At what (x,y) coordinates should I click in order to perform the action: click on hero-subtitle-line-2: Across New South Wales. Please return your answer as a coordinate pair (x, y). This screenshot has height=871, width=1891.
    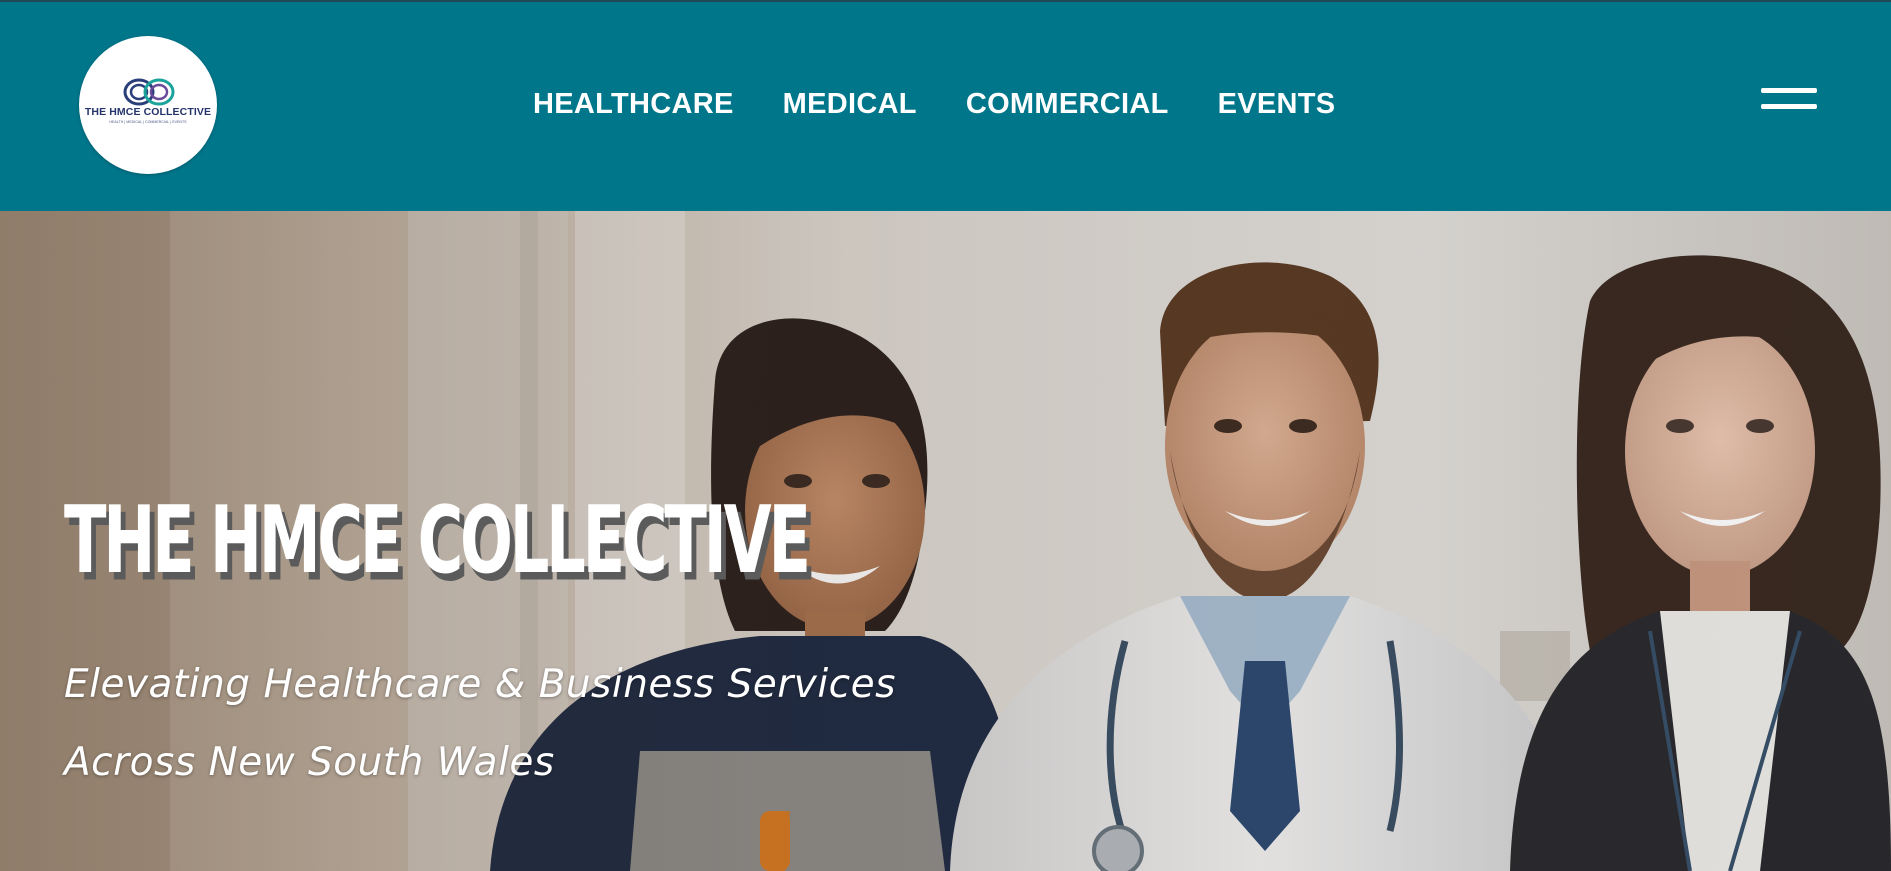
    Looking at the image, I should click on (309, 762).